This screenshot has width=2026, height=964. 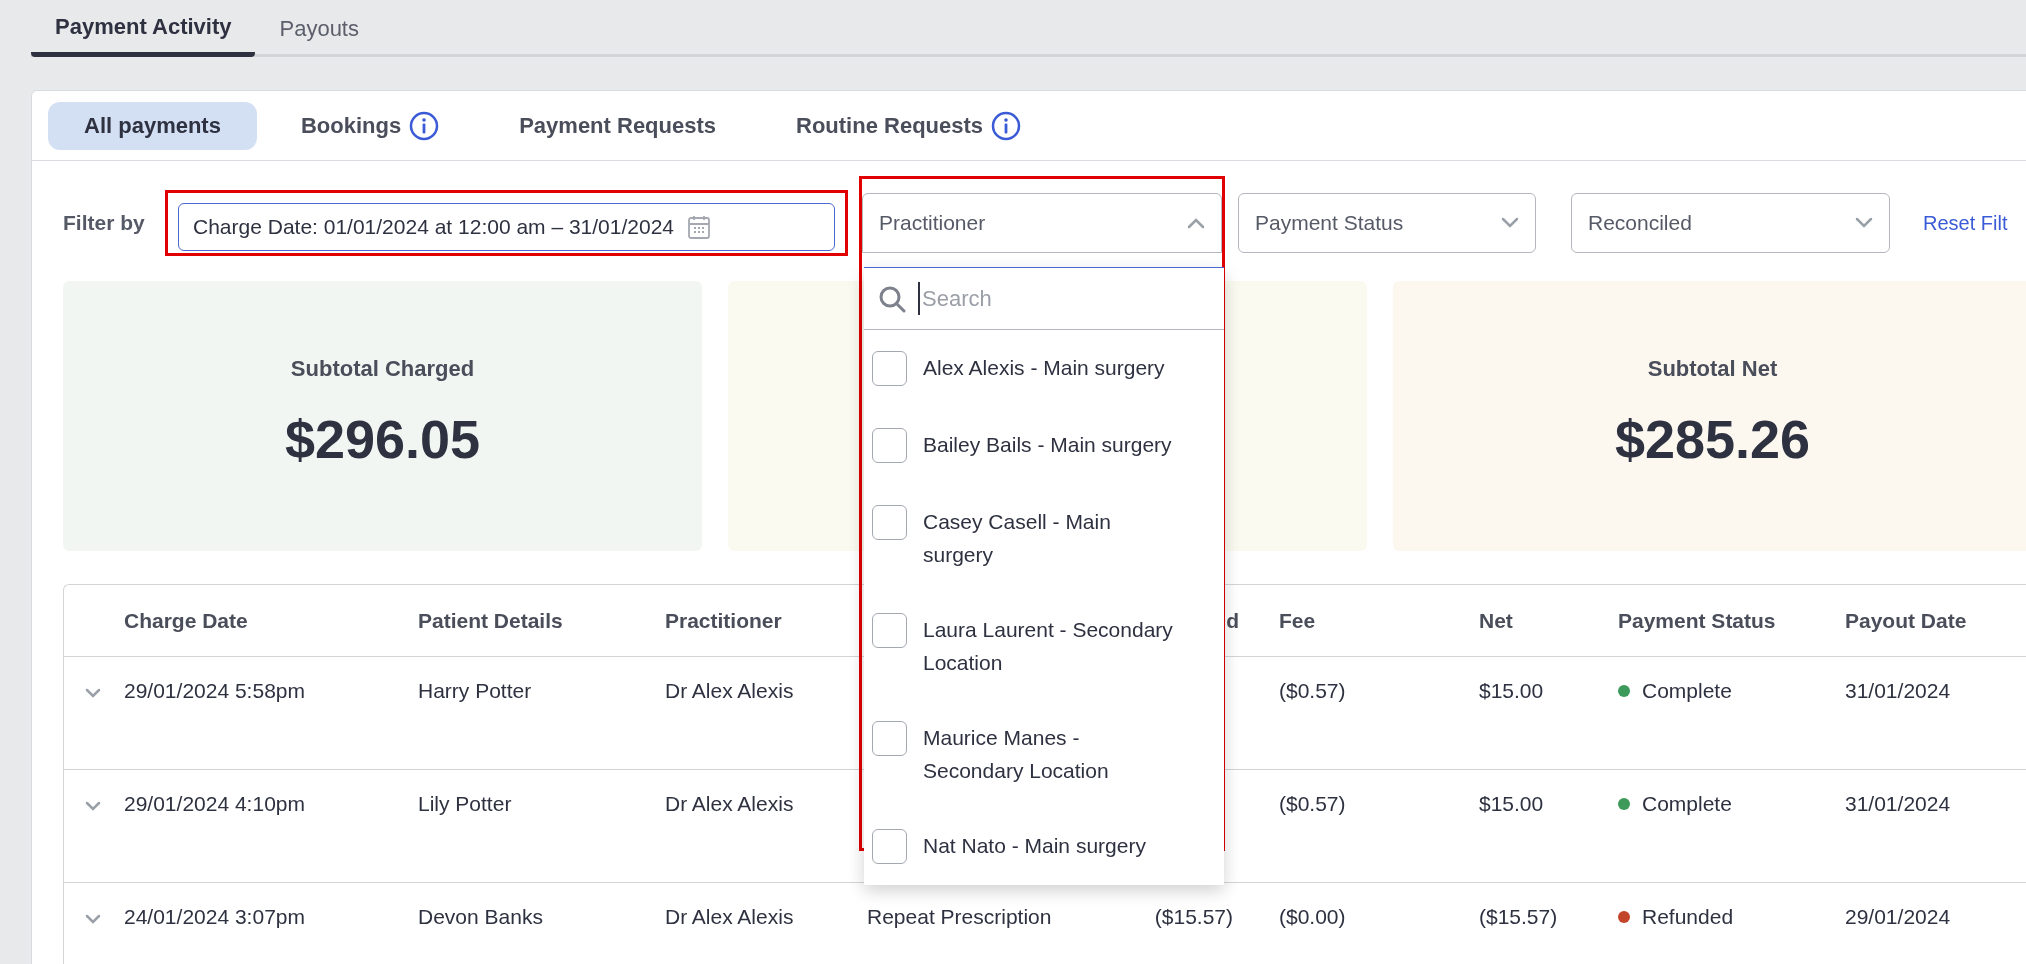 I want to click on table-cell-text: 29/01/2024 4:10pm, so click(x=215, y=804).